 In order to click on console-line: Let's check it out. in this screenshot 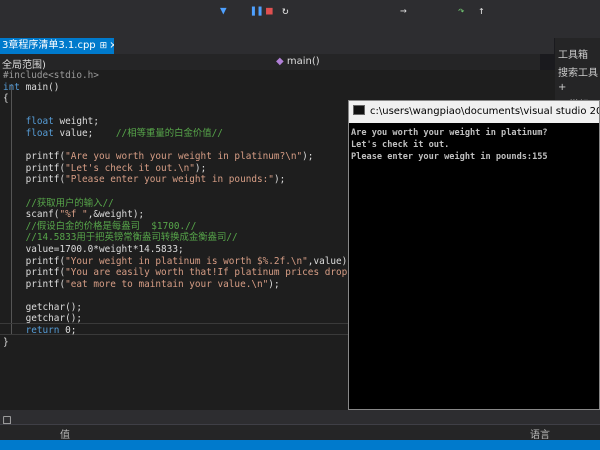, I will do `click(400, 145)`.